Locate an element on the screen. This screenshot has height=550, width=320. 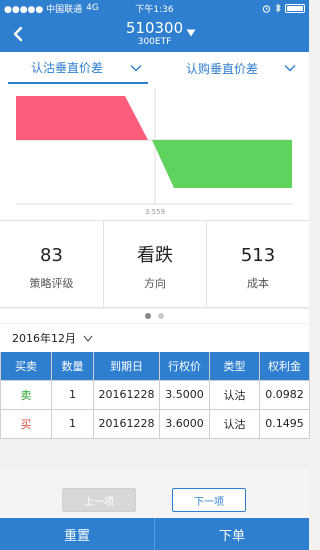
metric-label: 方向 is located at coordinates (155, 283).